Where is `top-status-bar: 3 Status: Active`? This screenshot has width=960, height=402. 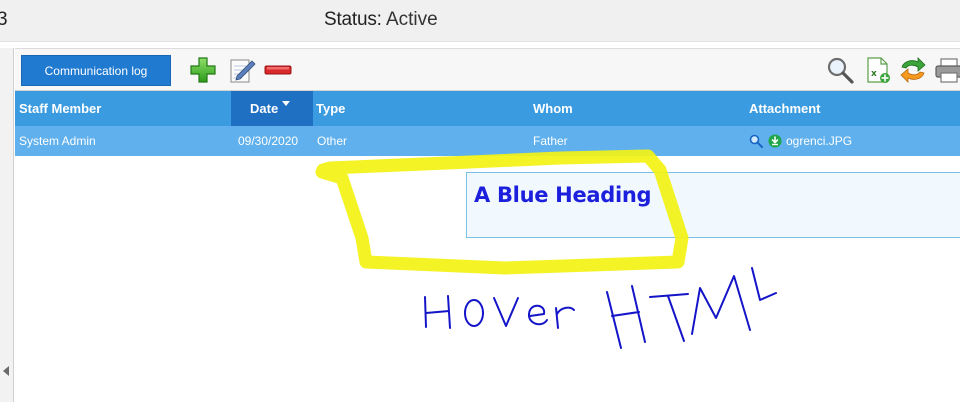
top-status-bar: 3 Status: Active is located at coordinates (480, 21).